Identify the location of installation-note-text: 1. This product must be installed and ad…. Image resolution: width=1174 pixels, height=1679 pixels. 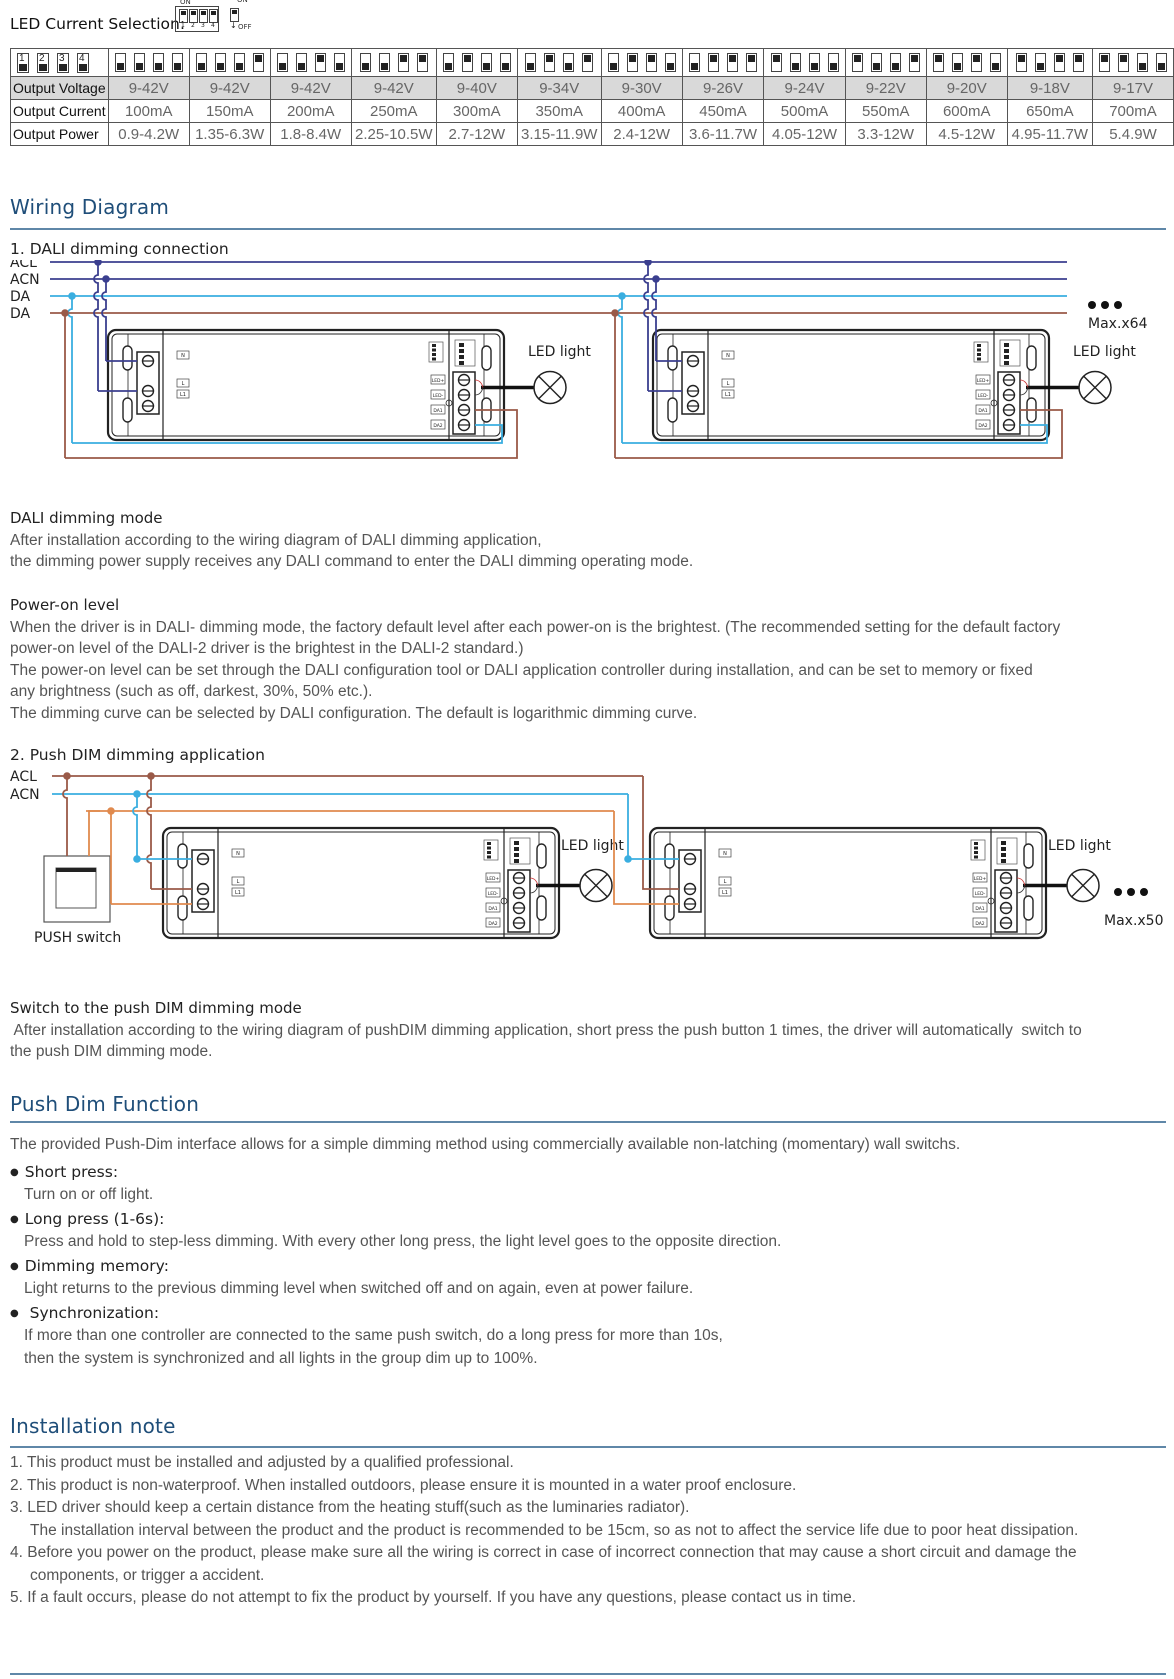
(262, 1462).